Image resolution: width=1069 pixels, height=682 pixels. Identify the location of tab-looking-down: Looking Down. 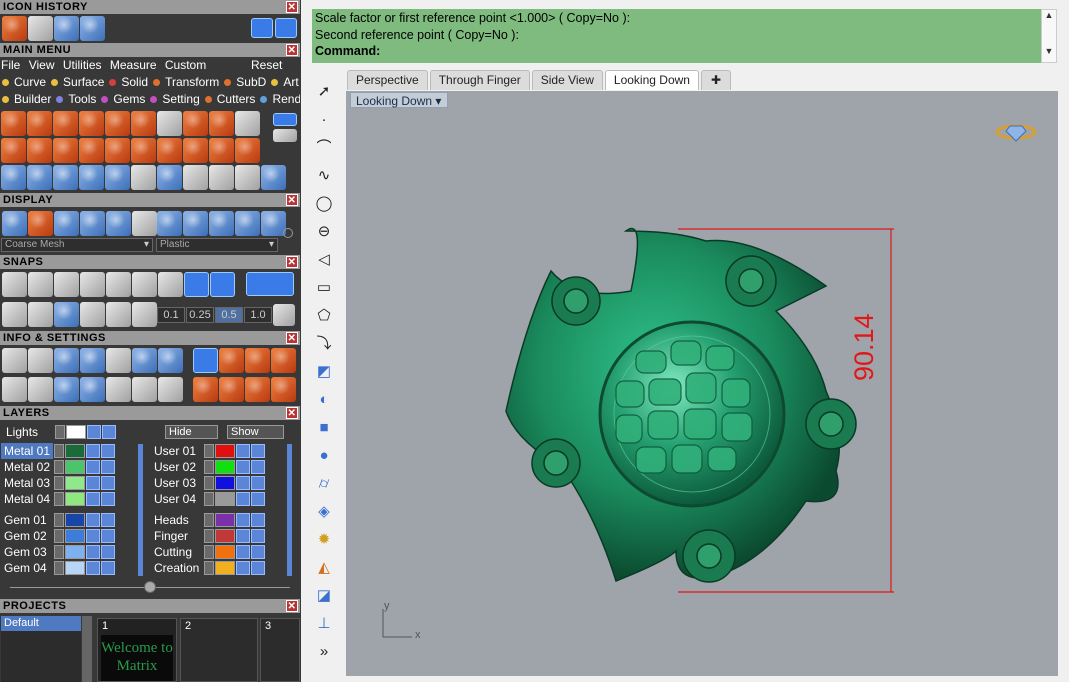
(651, 80).